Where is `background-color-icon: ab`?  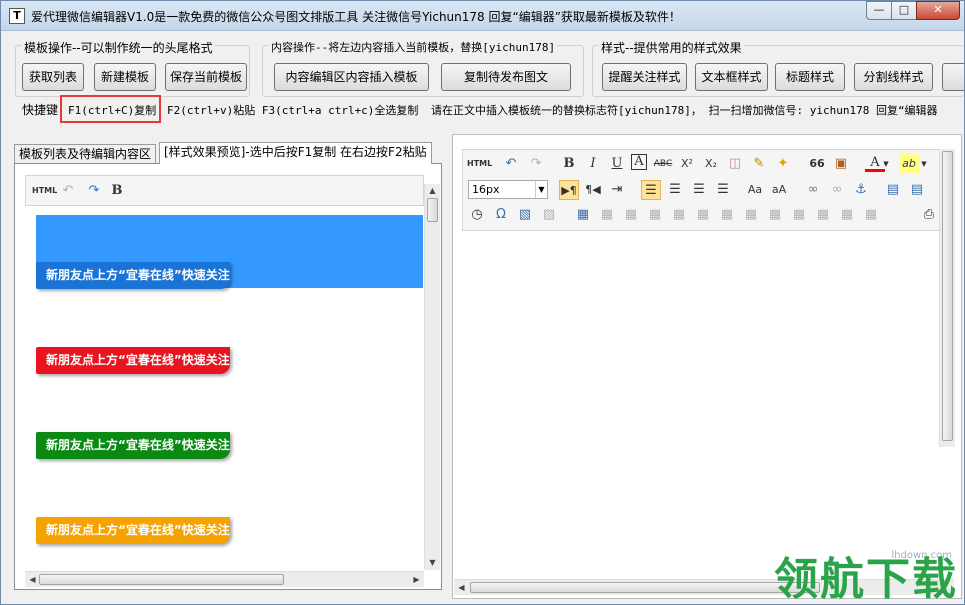
background-color-icon: ab is located at coordinates (909, 164).